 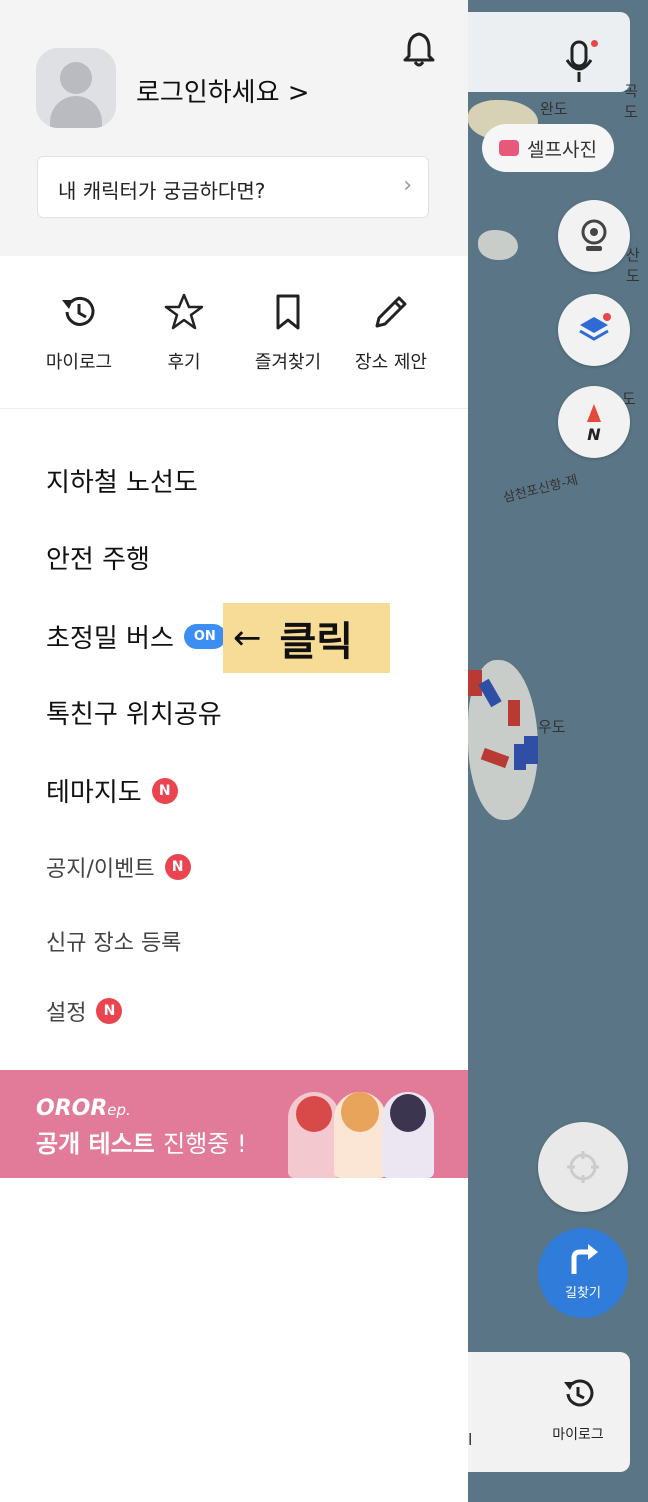 I want to click on compass-button: N, so click(x=594, y=422).